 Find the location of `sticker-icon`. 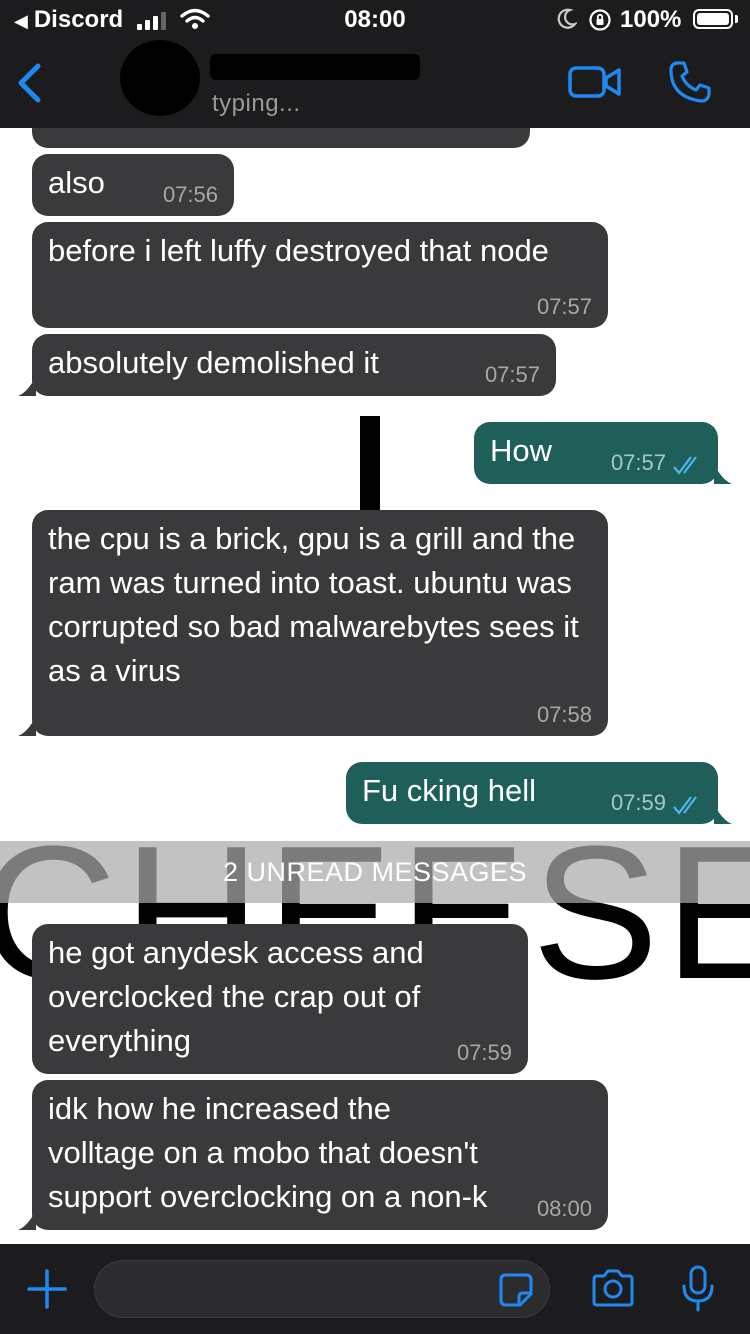

sticker-icon is located at coordinates (516, 1290).